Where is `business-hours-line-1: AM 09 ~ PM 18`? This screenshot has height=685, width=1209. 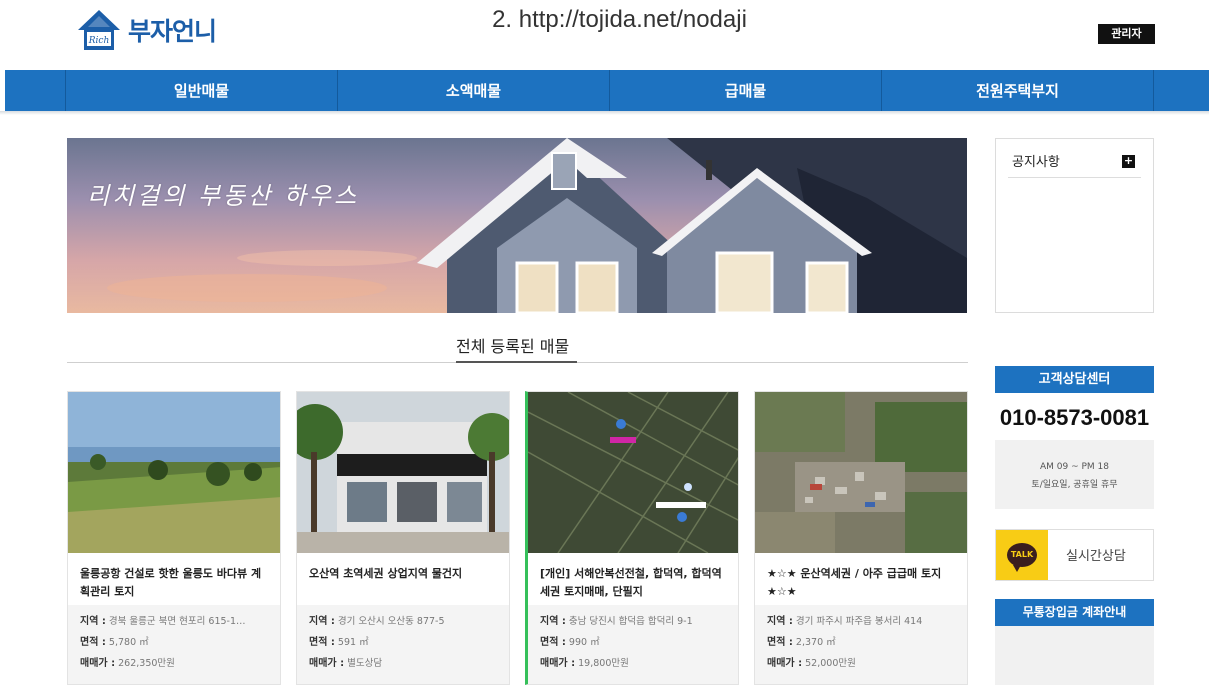 business-hours-line-1: AM 09 ~ PM 18 is located at coordinates (1074, 467).